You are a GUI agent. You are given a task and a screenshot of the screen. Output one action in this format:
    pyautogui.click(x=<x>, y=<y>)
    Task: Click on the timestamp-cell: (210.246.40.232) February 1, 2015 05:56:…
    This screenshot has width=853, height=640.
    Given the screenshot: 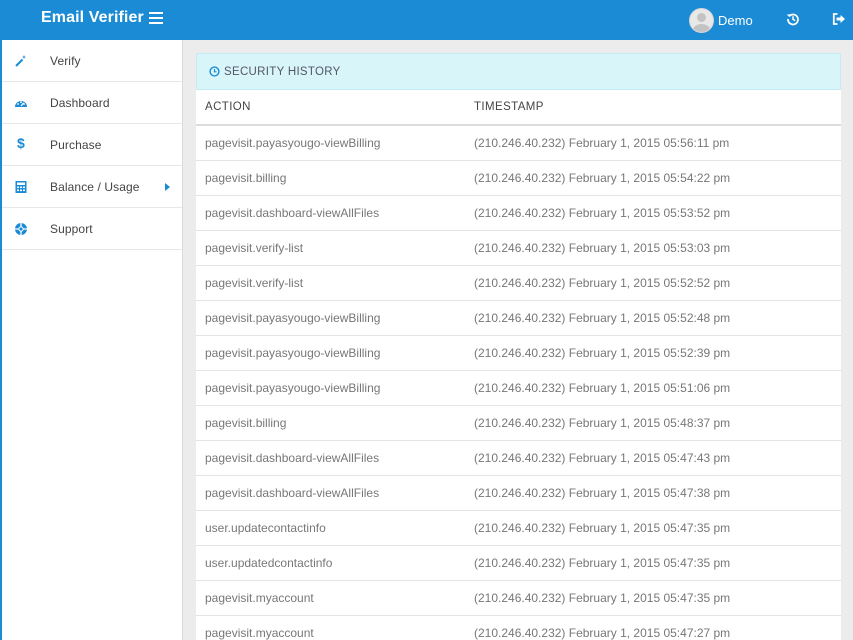 What is the action you would take?
    pyautogui.click(x=653, y=143)
    